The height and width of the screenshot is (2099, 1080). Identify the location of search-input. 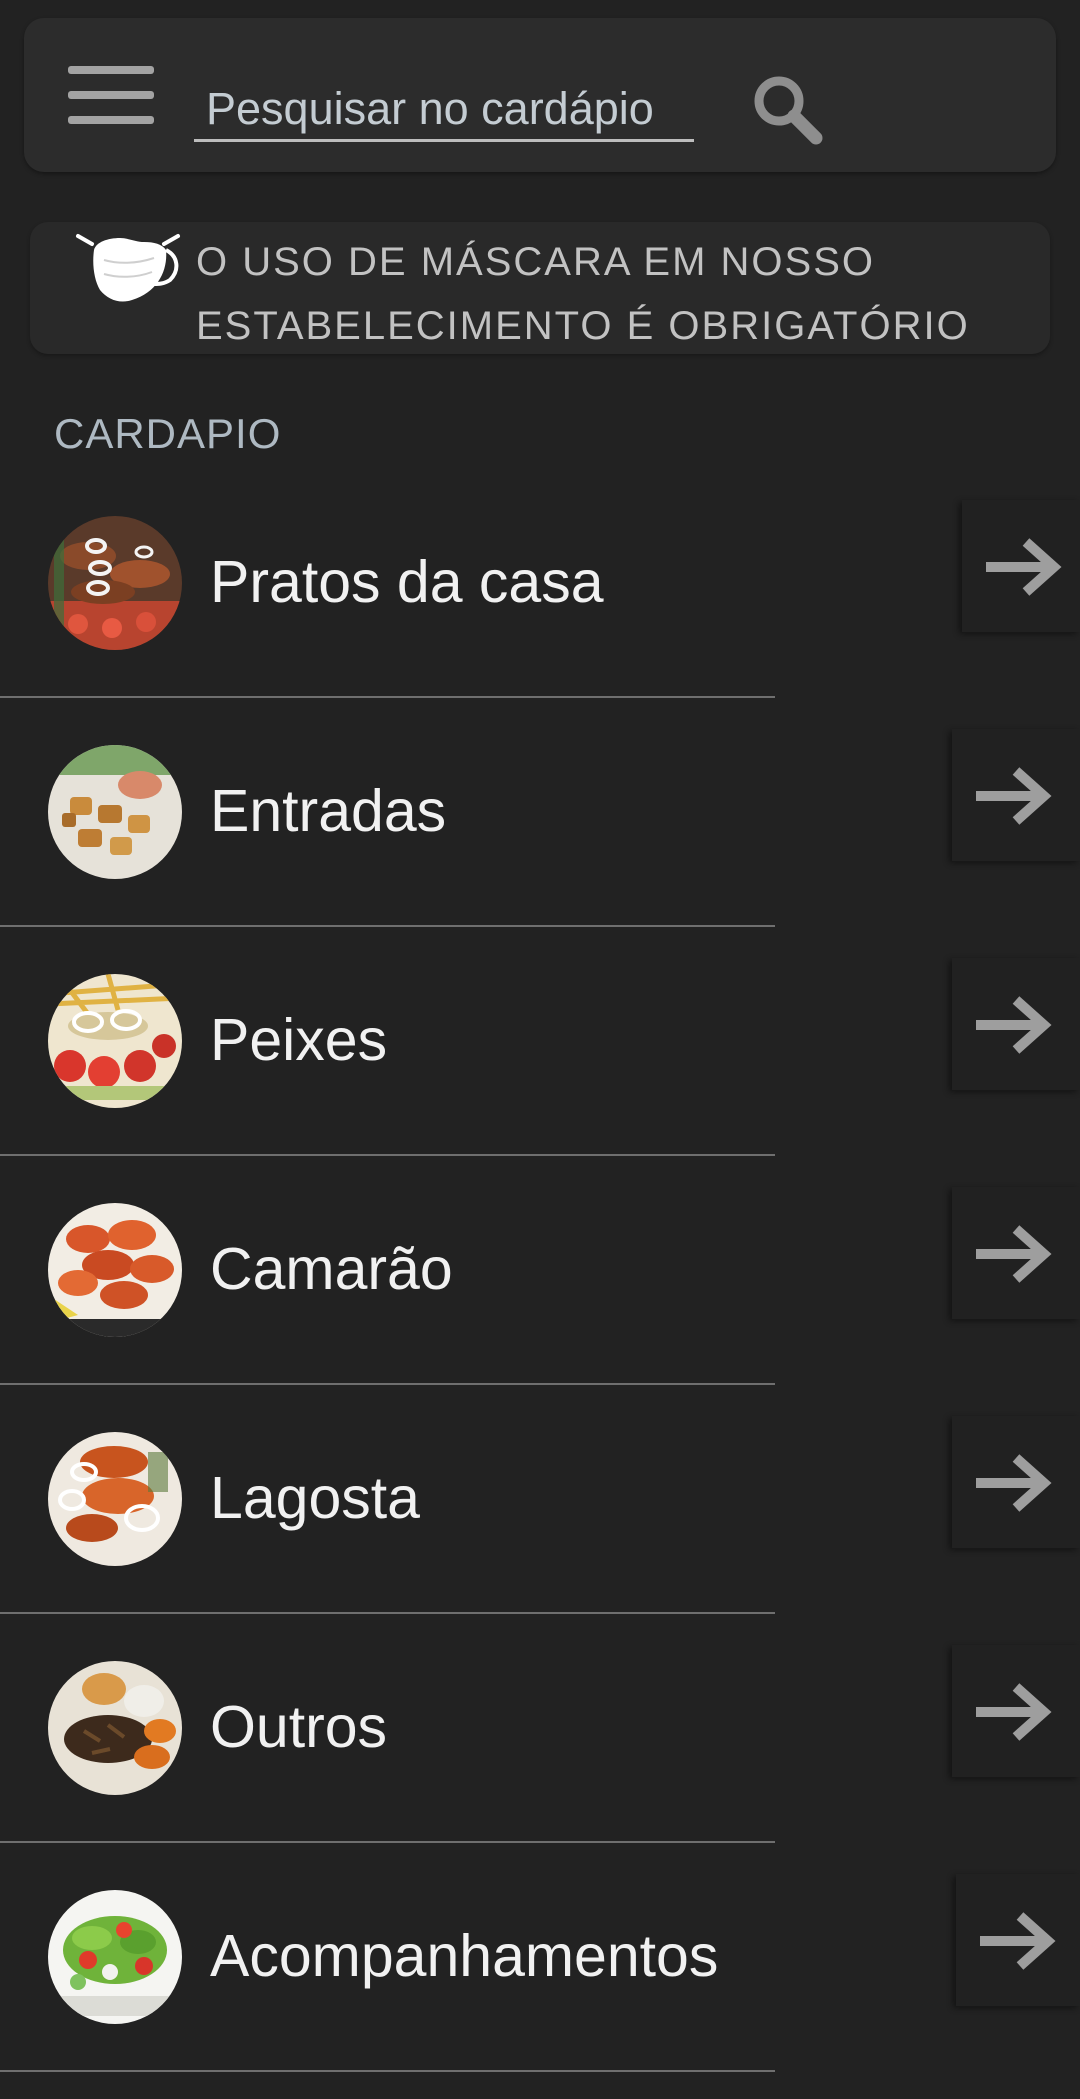
(444, 110).